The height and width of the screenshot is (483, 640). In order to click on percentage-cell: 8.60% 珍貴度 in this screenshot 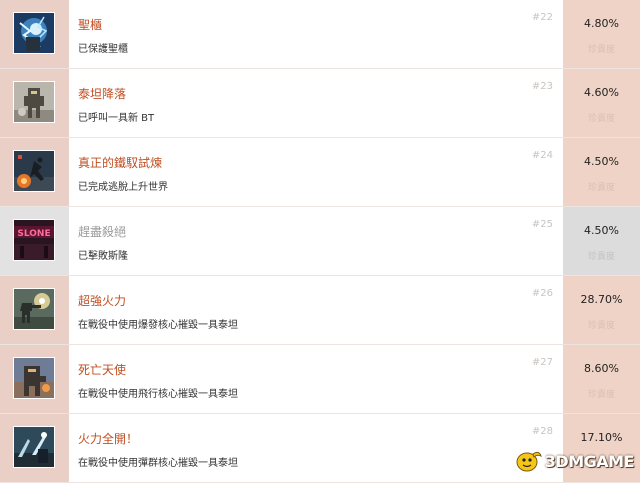, I will do `click(601, 379)`.